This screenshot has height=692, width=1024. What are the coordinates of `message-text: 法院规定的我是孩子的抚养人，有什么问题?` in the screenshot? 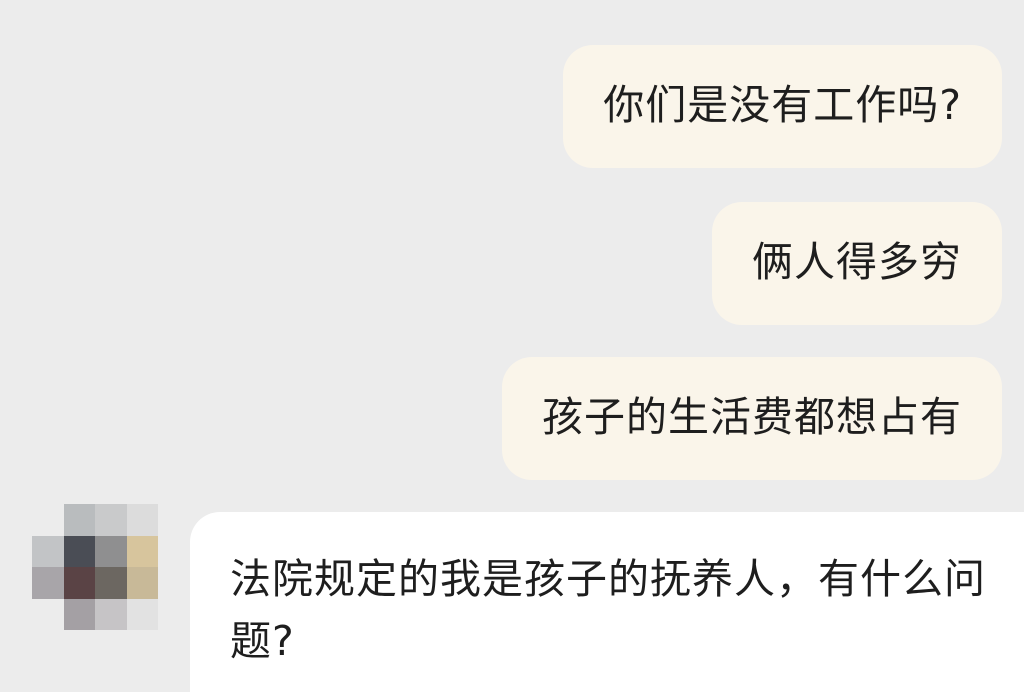 It's located at (608, 610).